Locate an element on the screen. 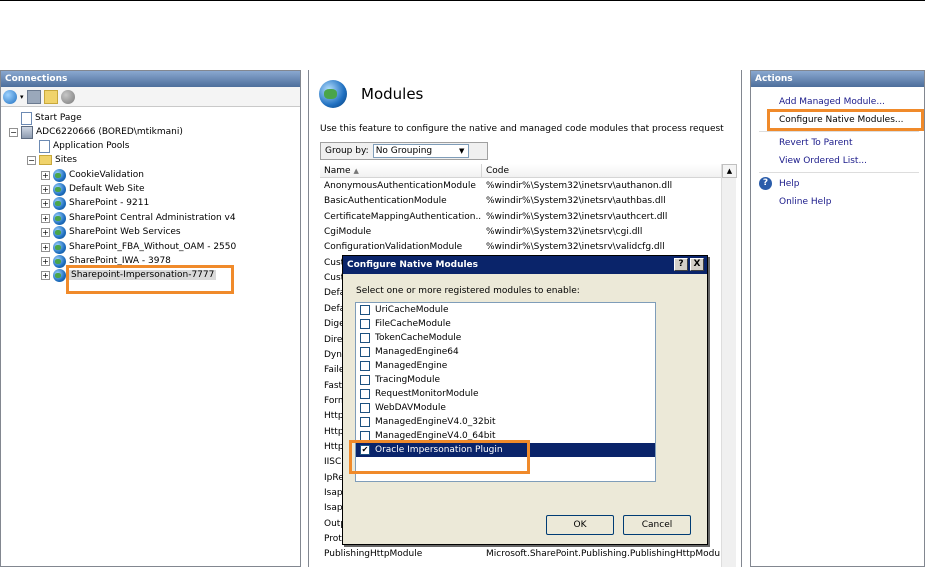  modules-scrollbar: ▲ is located at coordinates (729, 365).